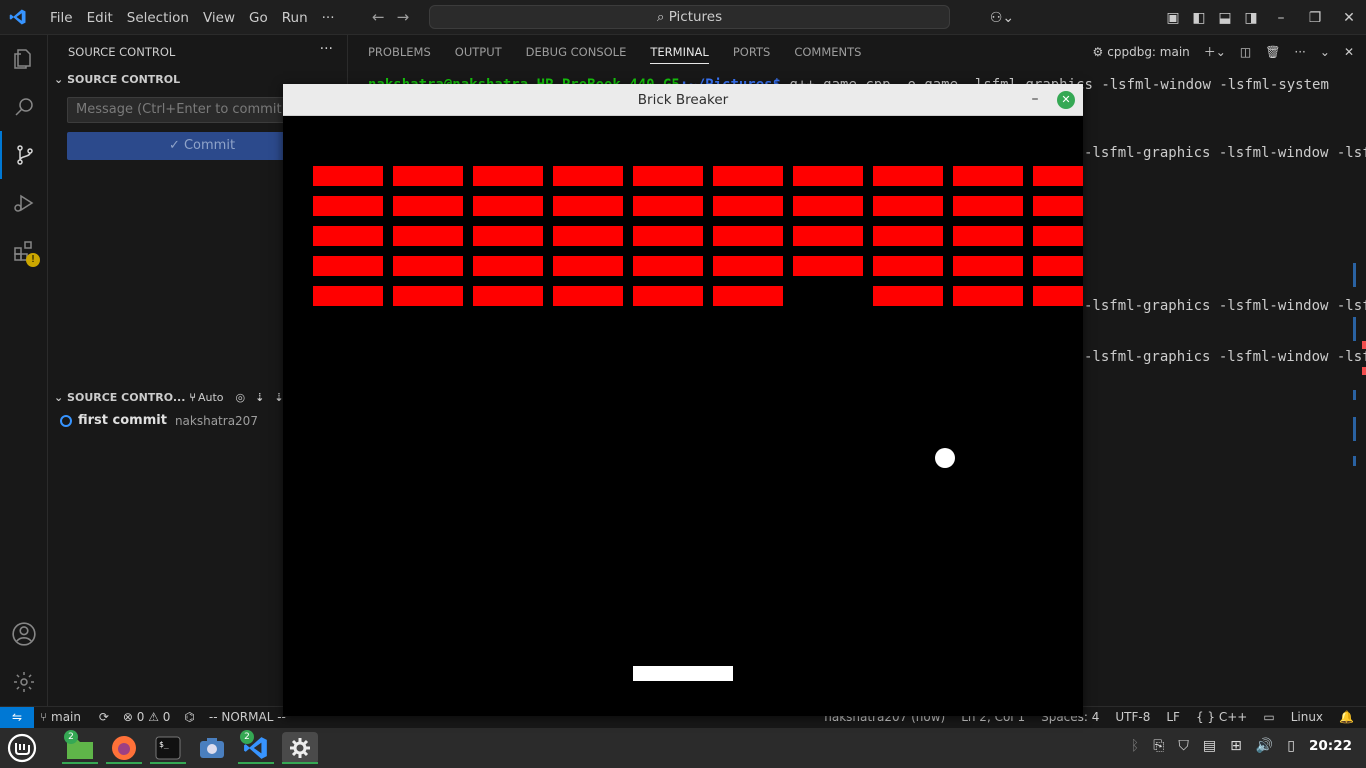 The image size is (1366, 768). I want to click on source-control-icon, so click(24, 155).